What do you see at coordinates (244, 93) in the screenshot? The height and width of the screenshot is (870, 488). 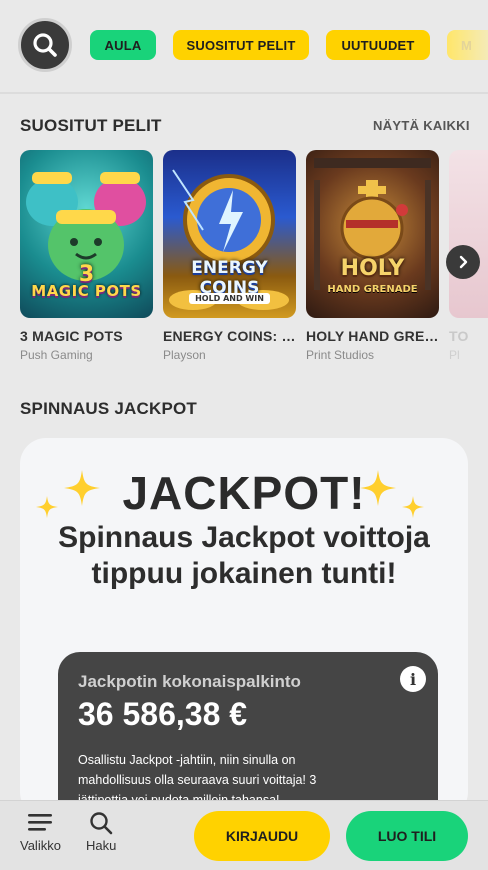 I see `top-divider` at bounding box center [244, 93].